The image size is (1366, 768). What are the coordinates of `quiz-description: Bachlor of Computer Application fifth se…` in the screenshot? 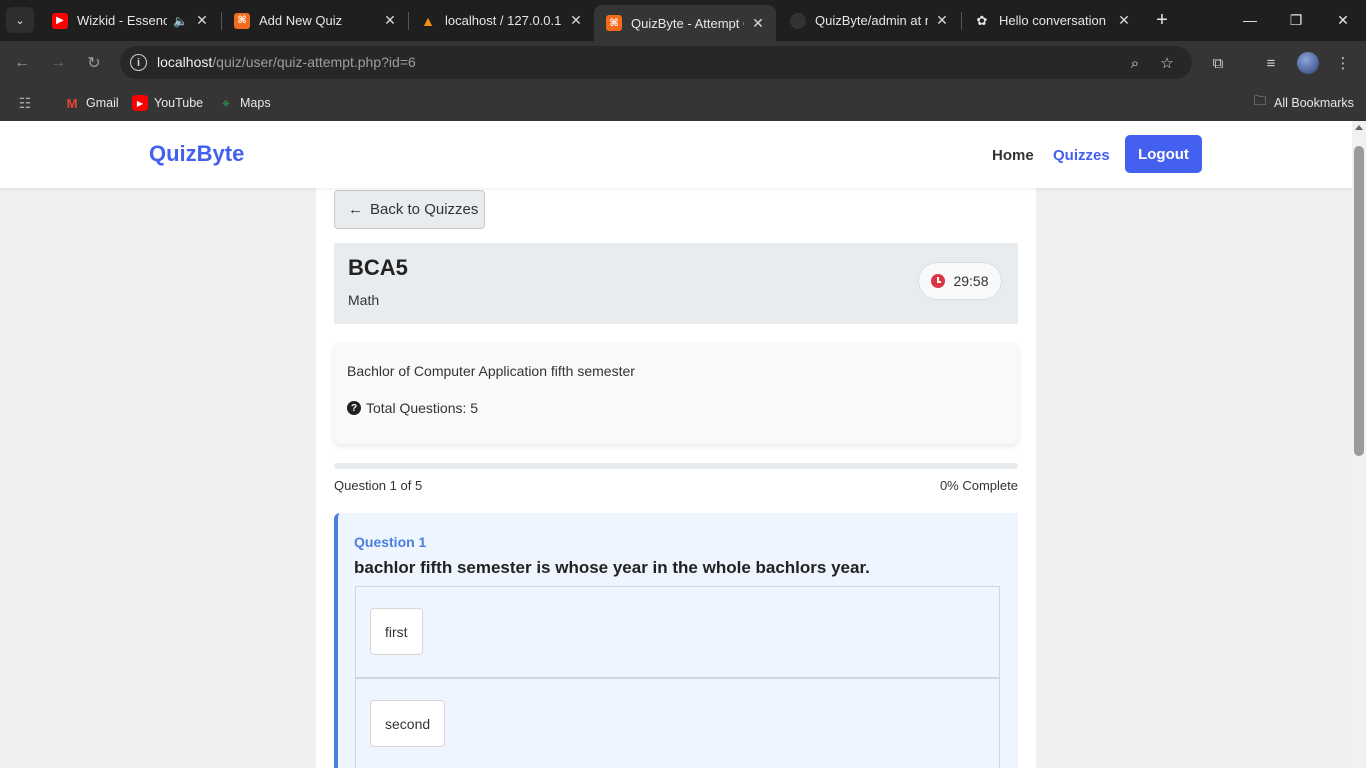 It's located at (491, 371).